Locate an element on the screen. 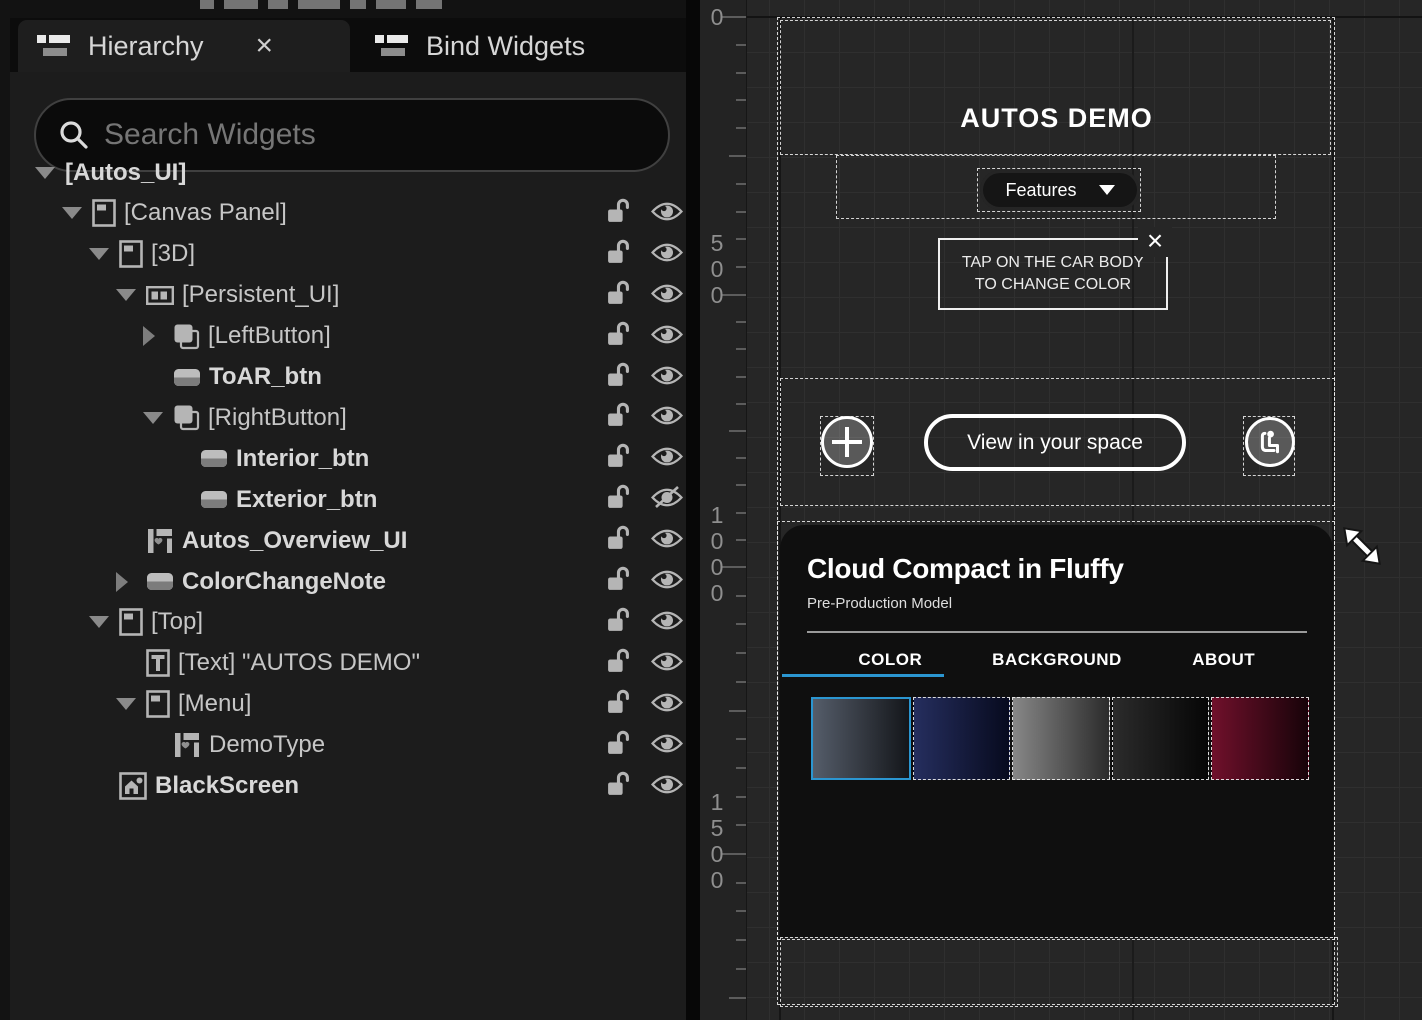 This screenshot has width=1422, height=1020. card-divider is located at coordinates (1057, 632).